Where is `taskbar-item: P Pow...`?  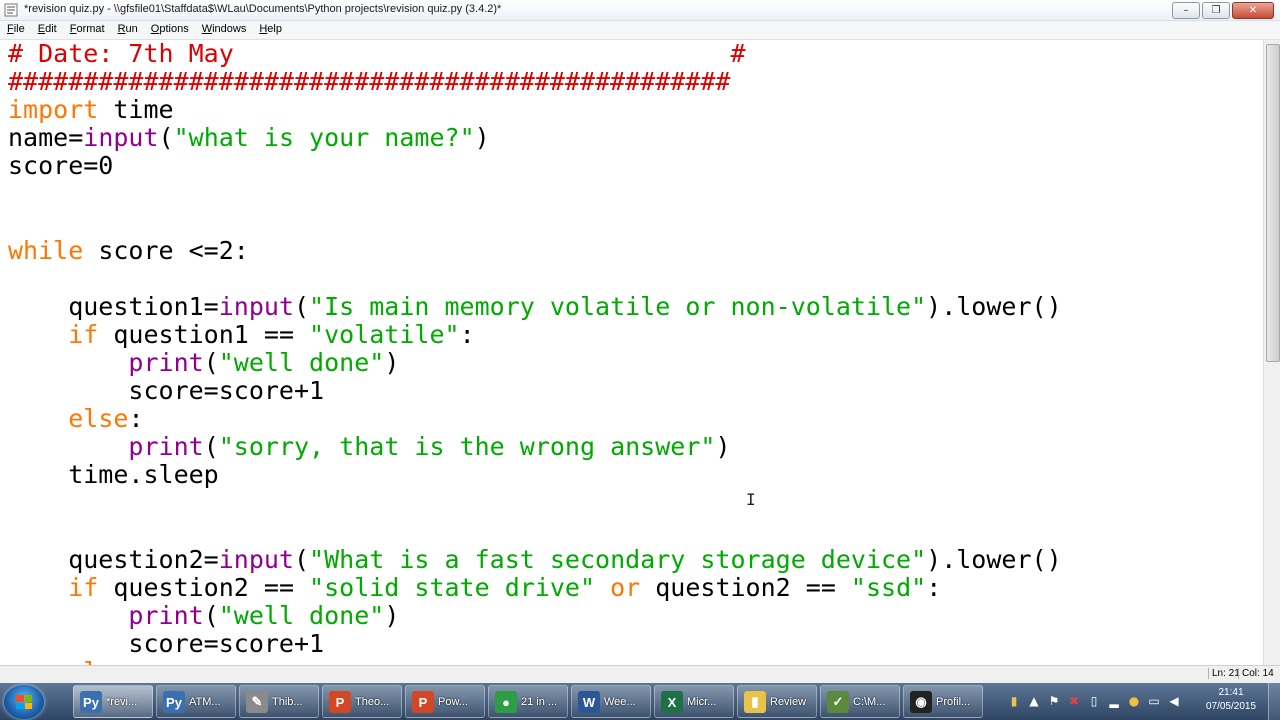 taskbar-item: P Pow... is located at coordinates (445, 701).